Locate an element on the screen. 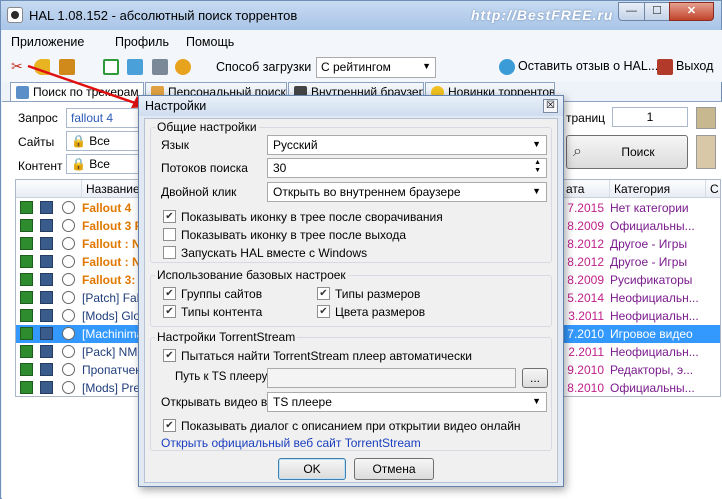 This screenshot has height=499, width=722. open-video-value: TS плеере is located at coordinates (302, 402).